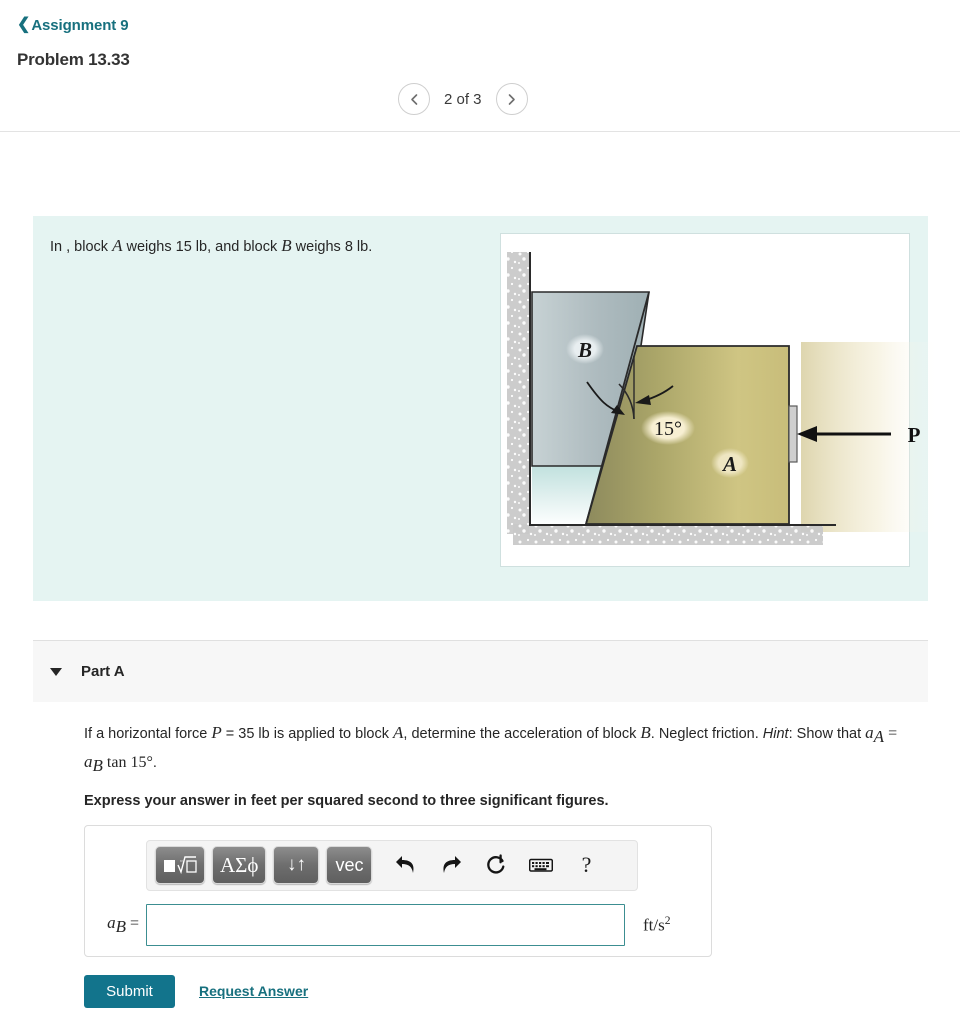  I want to click on pager-next-button, so click(511, 99).